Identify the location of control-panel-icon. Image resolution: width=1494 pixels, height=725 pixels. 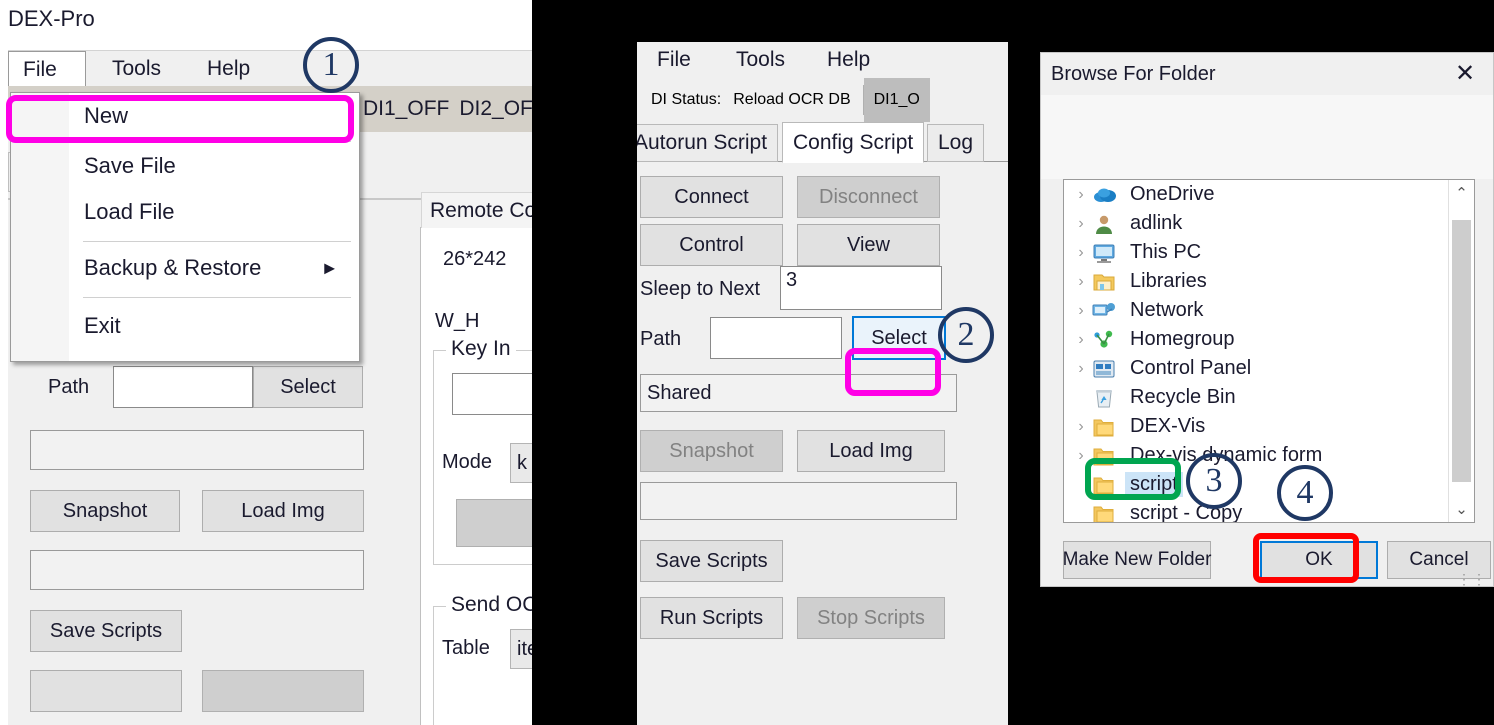
(1105, 369).